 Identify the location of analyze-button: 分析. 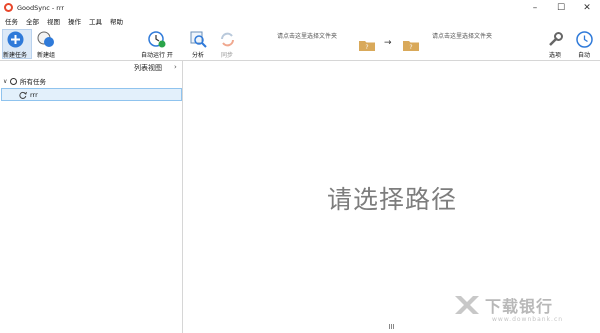
(198, 44).